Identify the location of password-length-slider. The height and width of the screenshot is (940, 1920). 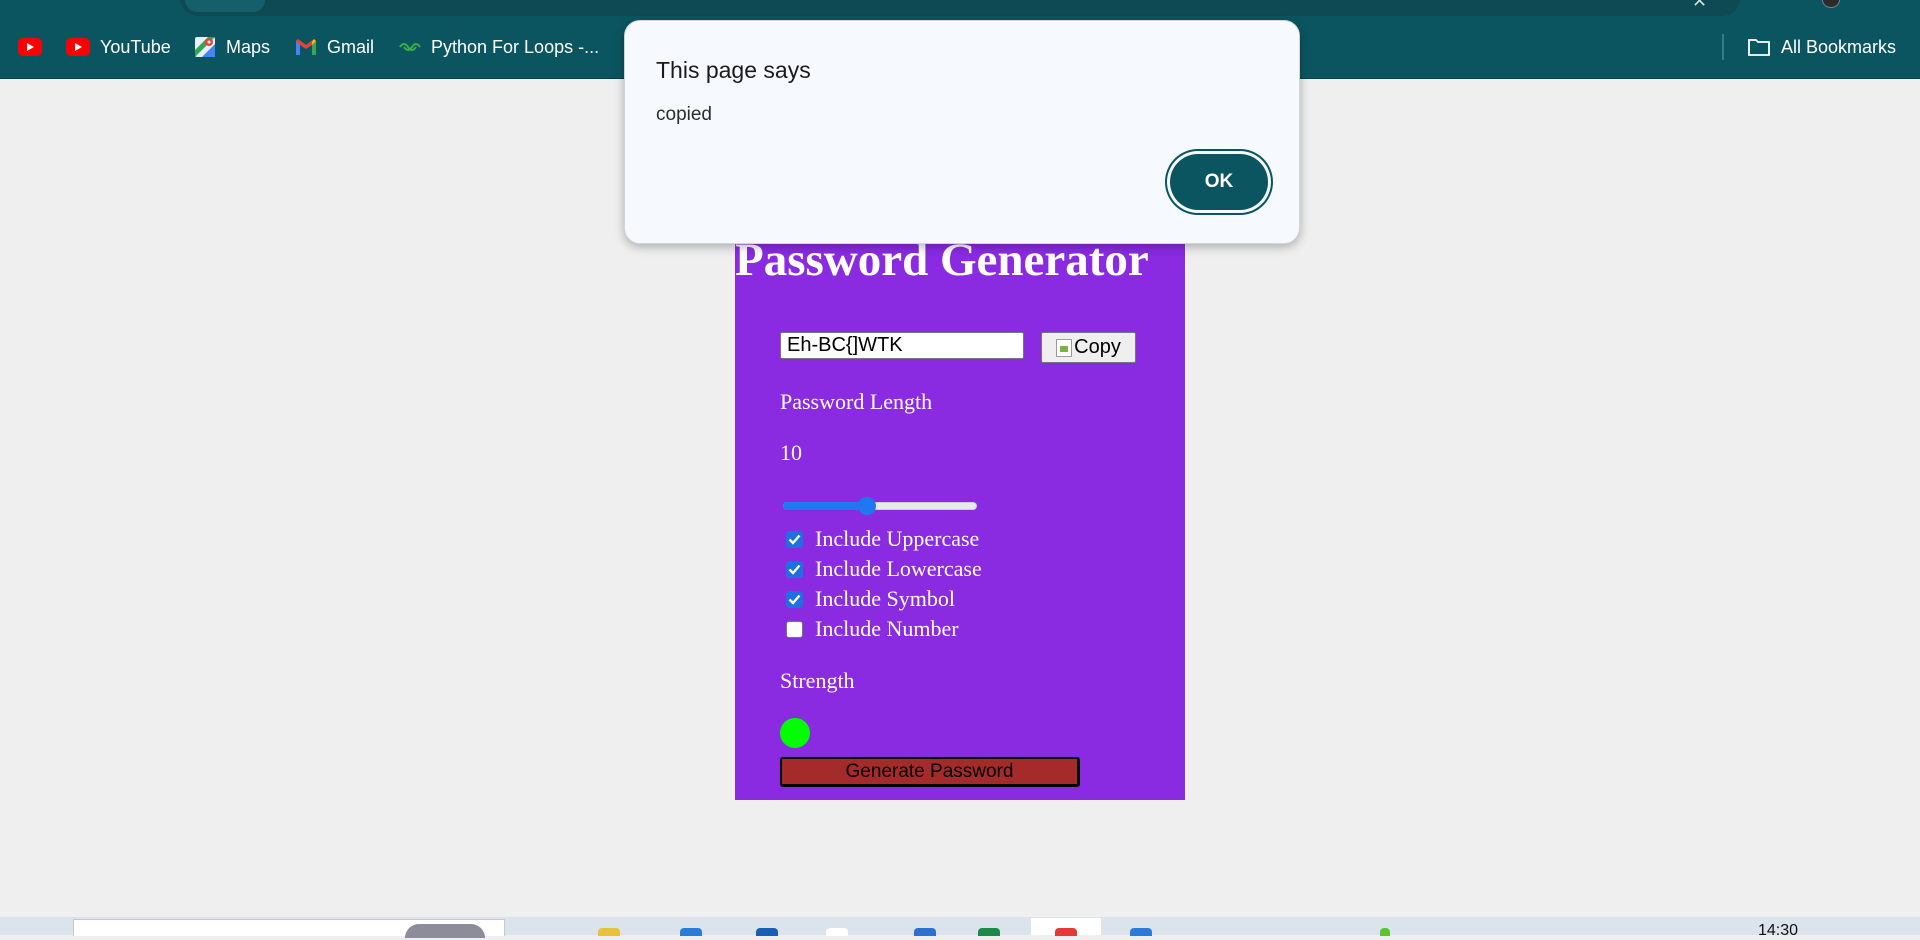
(880, 506).